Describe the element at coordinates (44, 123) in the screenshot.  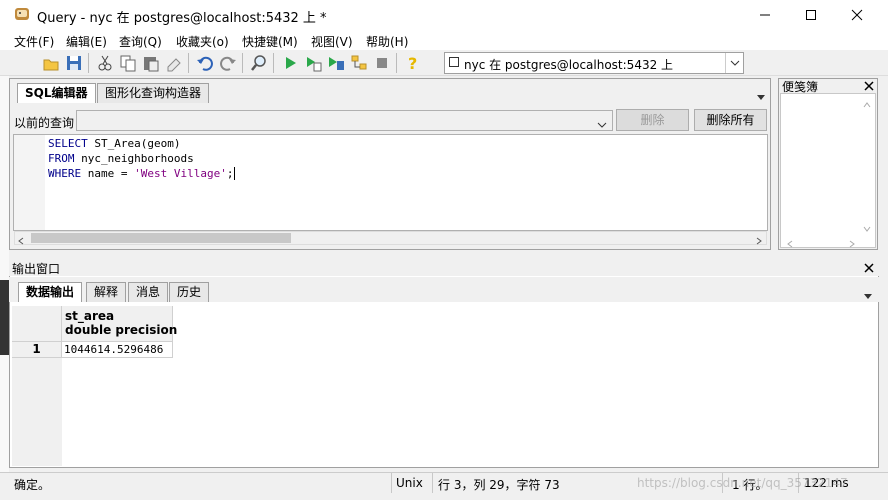
I see `previous-queries-label: 以前的查询` at that location.